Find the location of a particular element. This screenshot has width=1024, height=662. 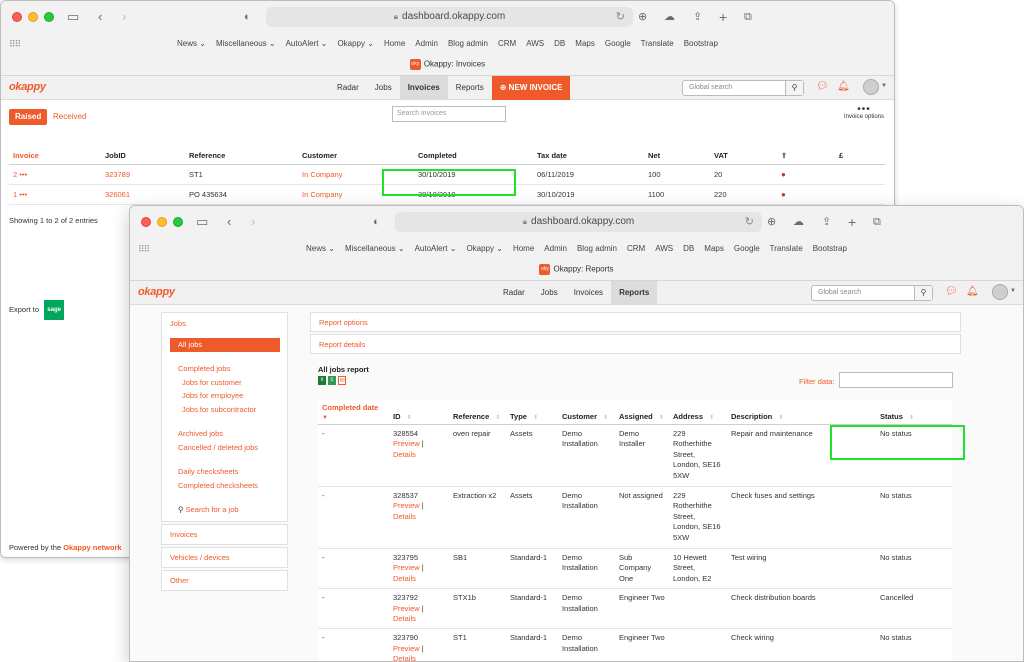

nav-reports: Reports is located at coordinates (470, 88).